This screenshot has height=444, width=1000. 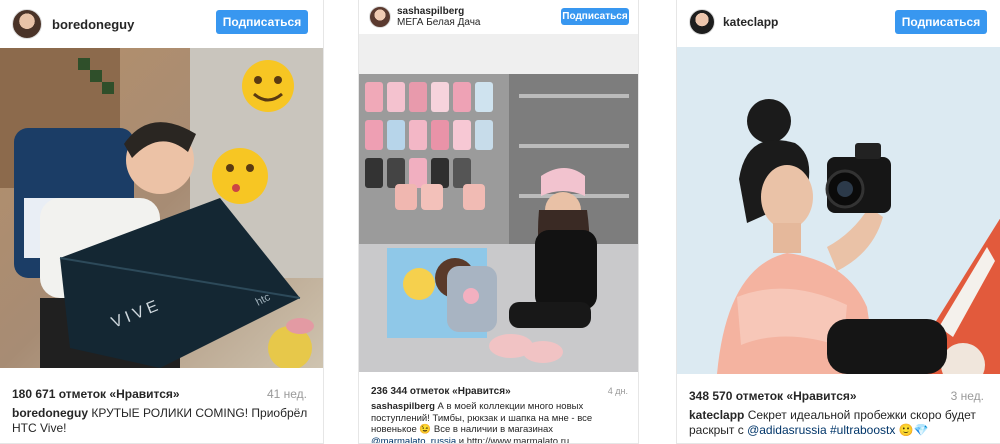 I want to click on caption-emoji: 🙂💎, so click(x=913, y=430).